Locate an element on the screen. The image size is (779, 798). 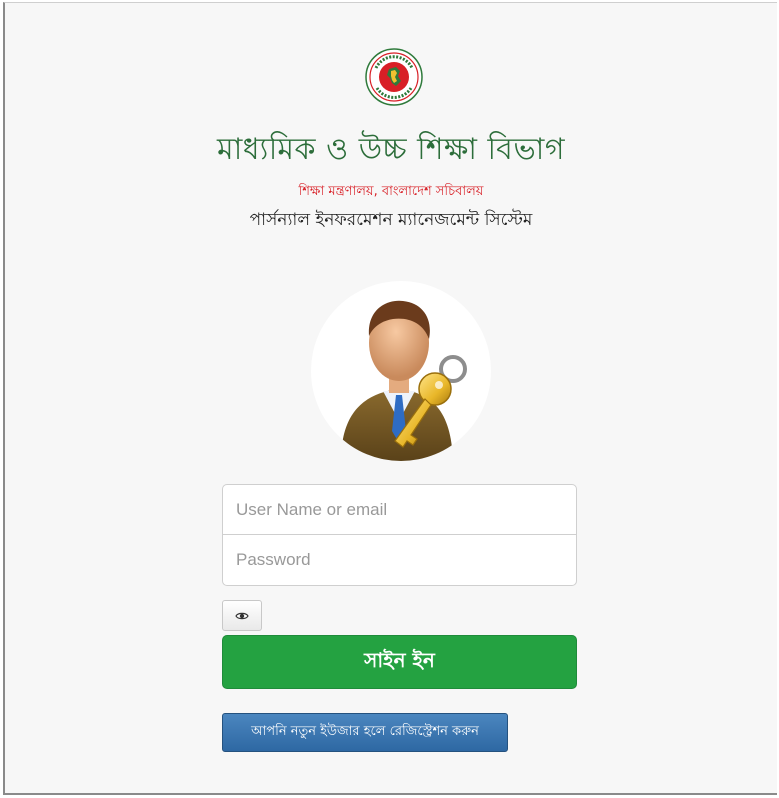
signin-button: সাইন ইন is located at coordinates (399, 662).